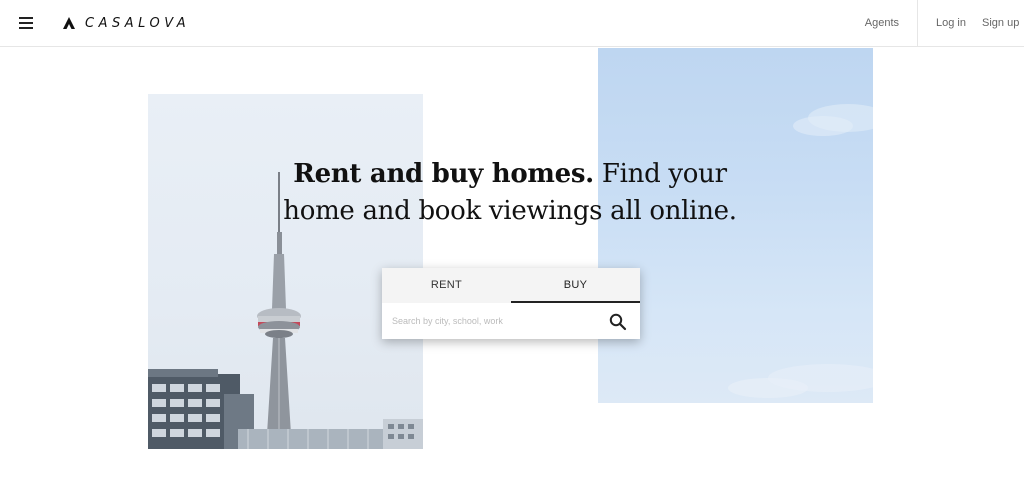  Describe the element at coordinates (618, 322) in the screenshot. I see `search-icon` at that location.